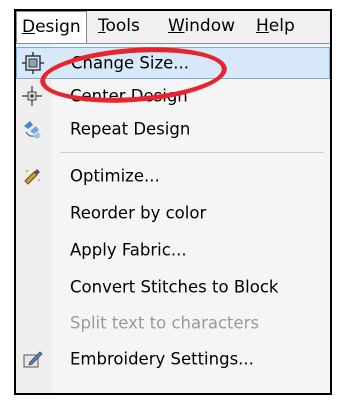 Image resolution: width=349 pixels, height=406 pixels. I want to click on resize-icon, so click(33, 63).